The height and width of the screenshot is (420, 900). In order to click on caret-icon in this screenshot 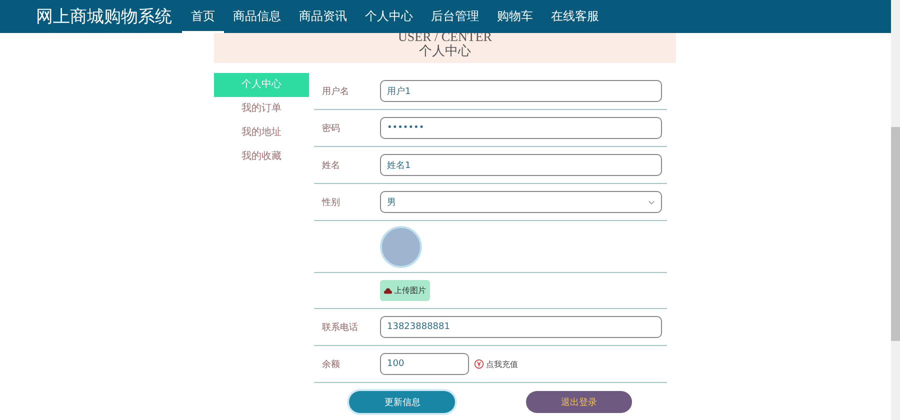, I will do `click(651, 202)`.